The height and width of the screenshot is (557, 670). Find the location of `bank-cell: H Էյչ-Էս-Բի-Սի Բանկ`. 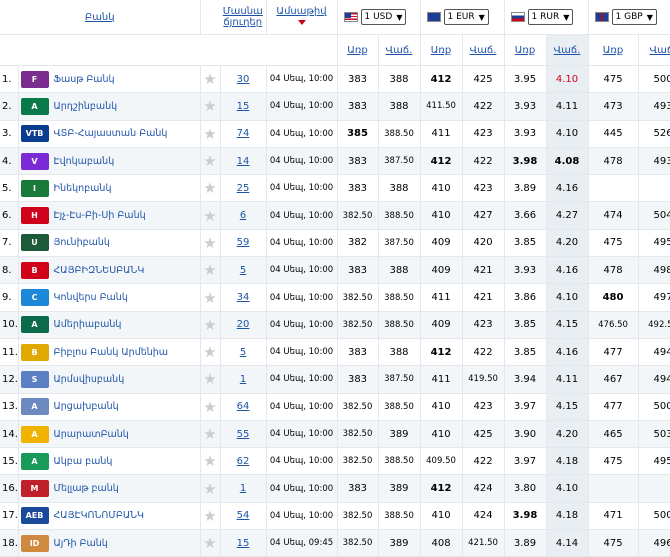

bank-cell: H Էյչ-Էս-Բի-Սի Բանկ is located at coordinates (109, 215).